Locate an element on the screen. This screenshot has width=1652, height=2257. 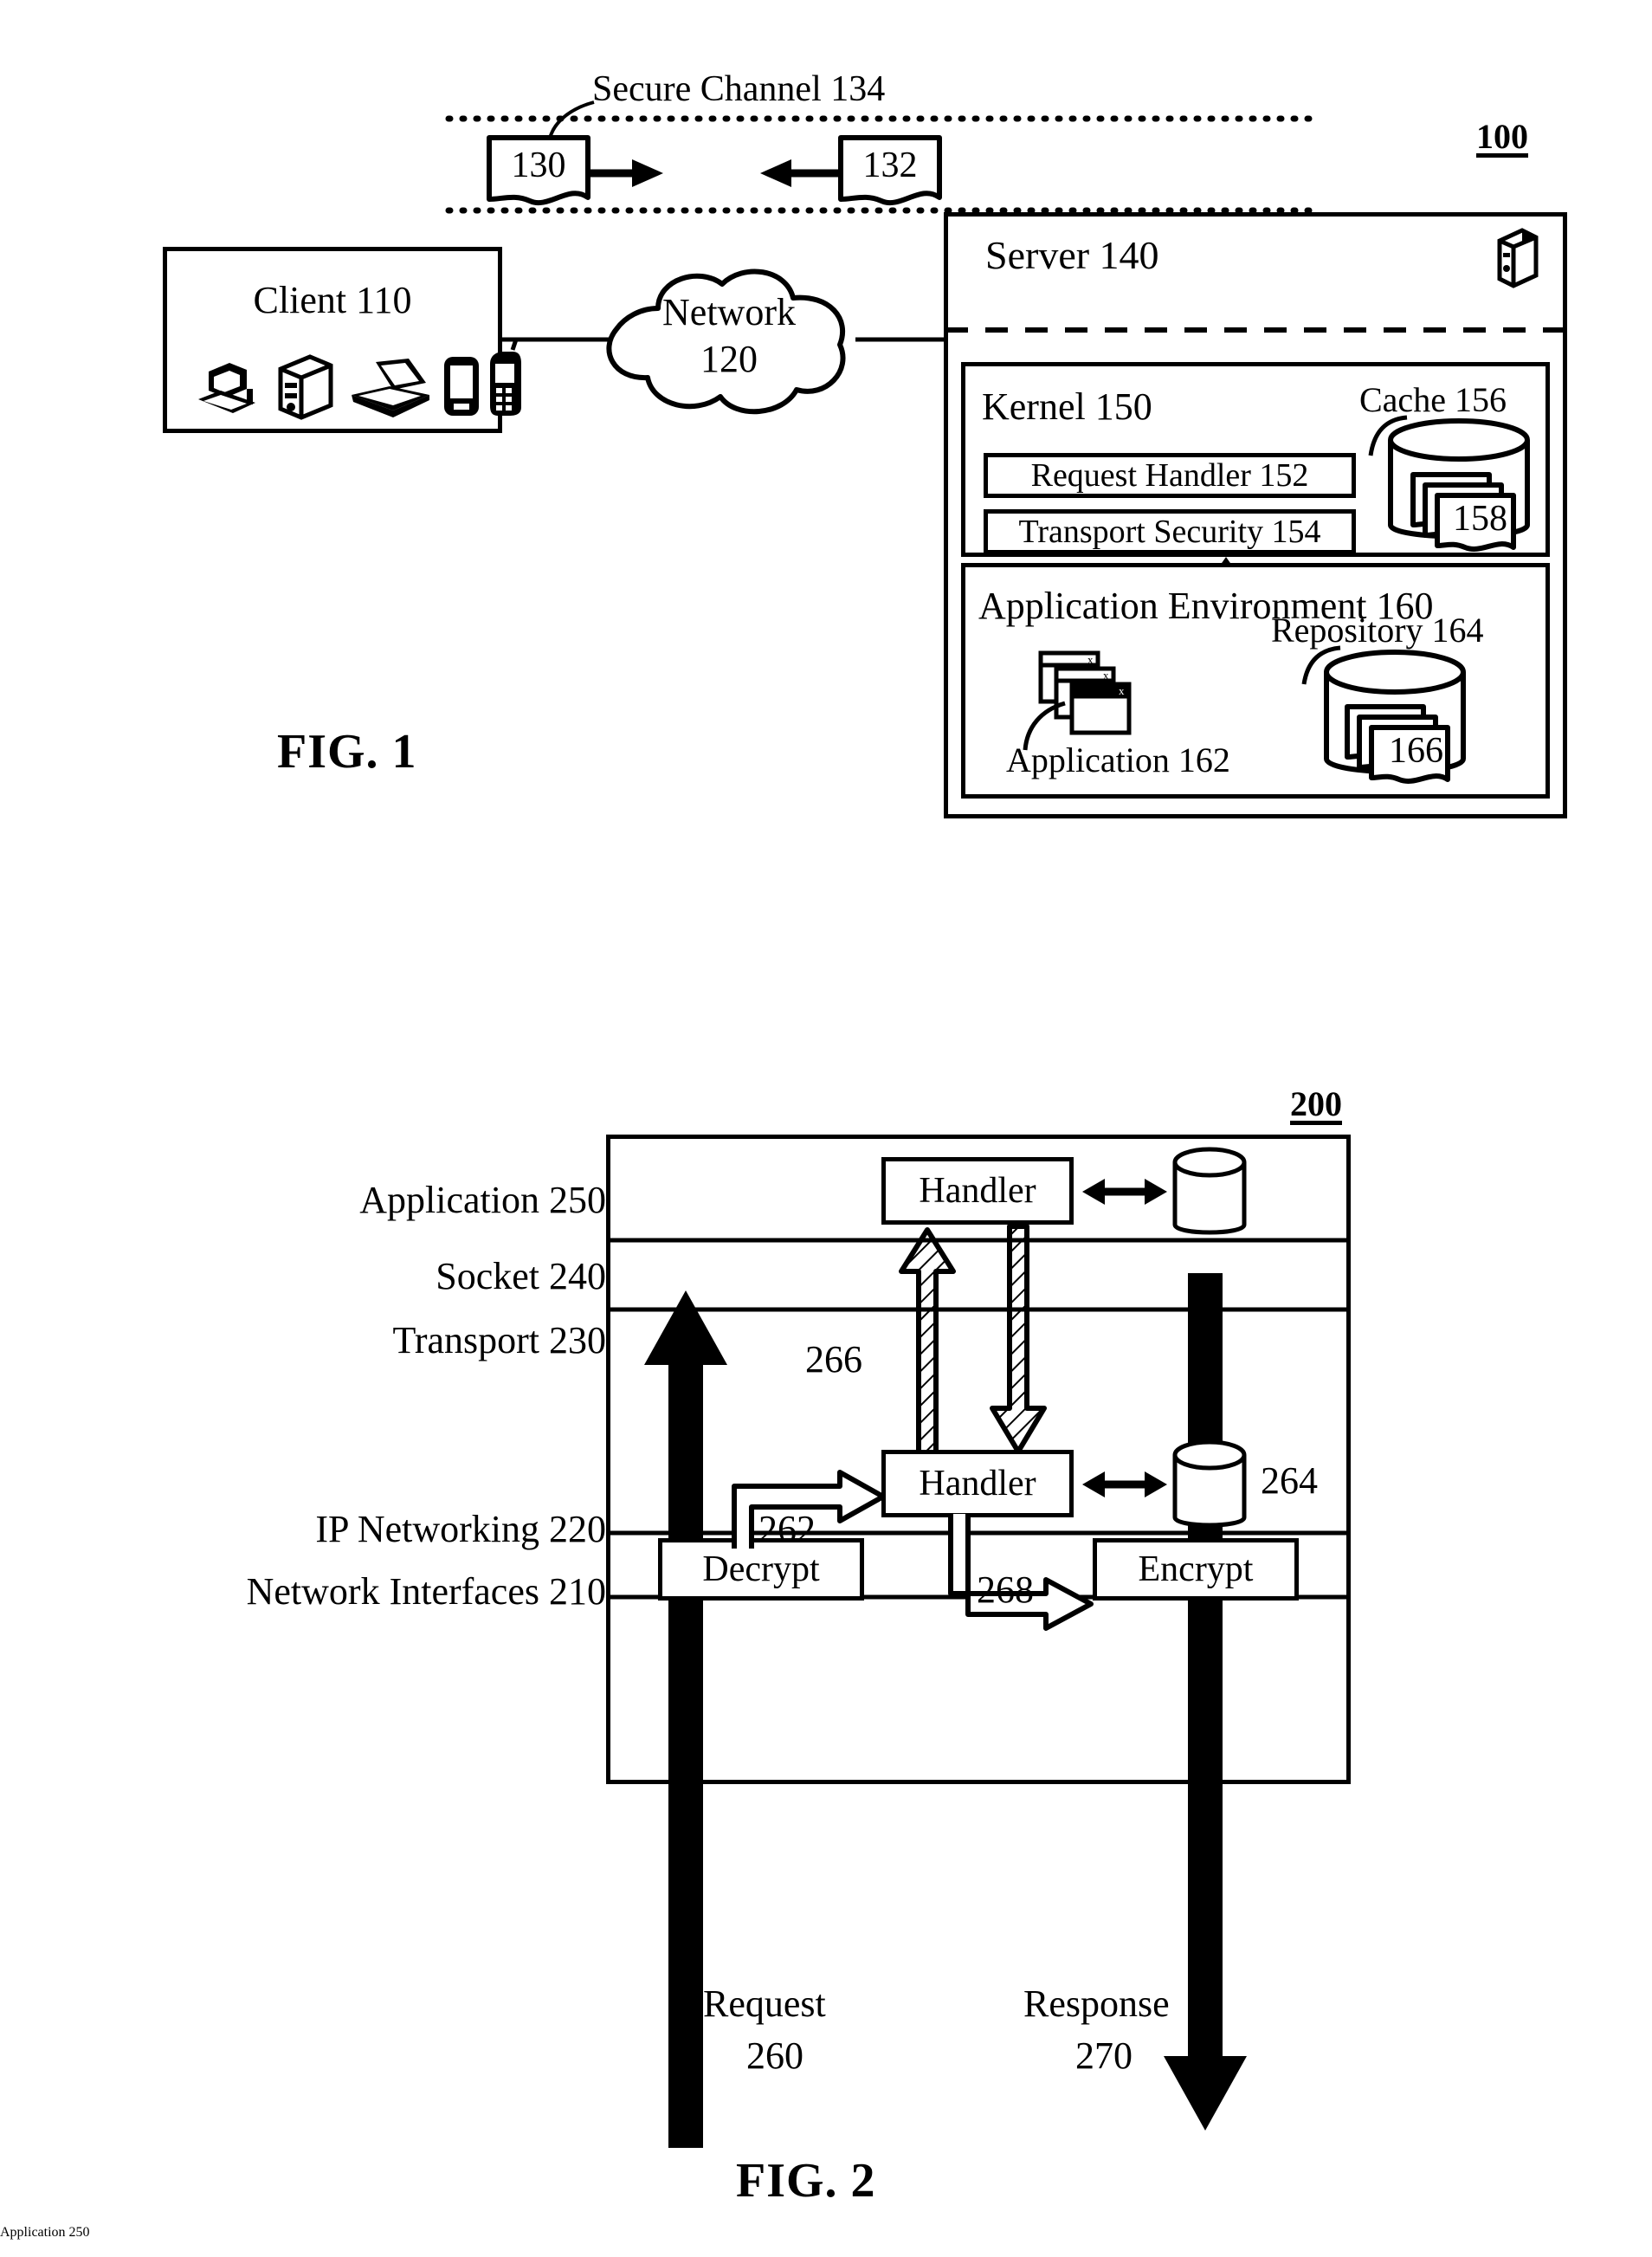
socket-downward-block-arrow is located at coordinates (1019, 1339).